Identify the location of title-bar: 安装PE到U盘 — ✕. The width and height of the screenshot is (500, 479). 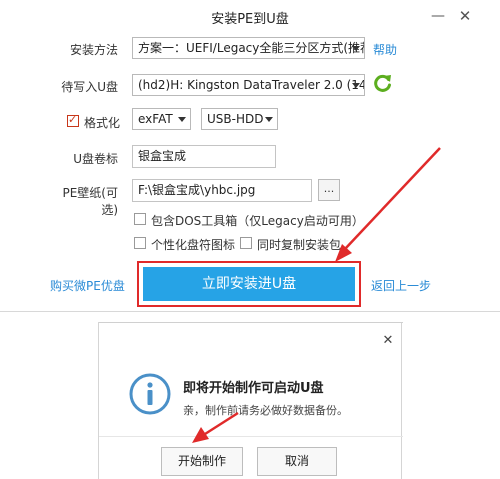
(250, 16).